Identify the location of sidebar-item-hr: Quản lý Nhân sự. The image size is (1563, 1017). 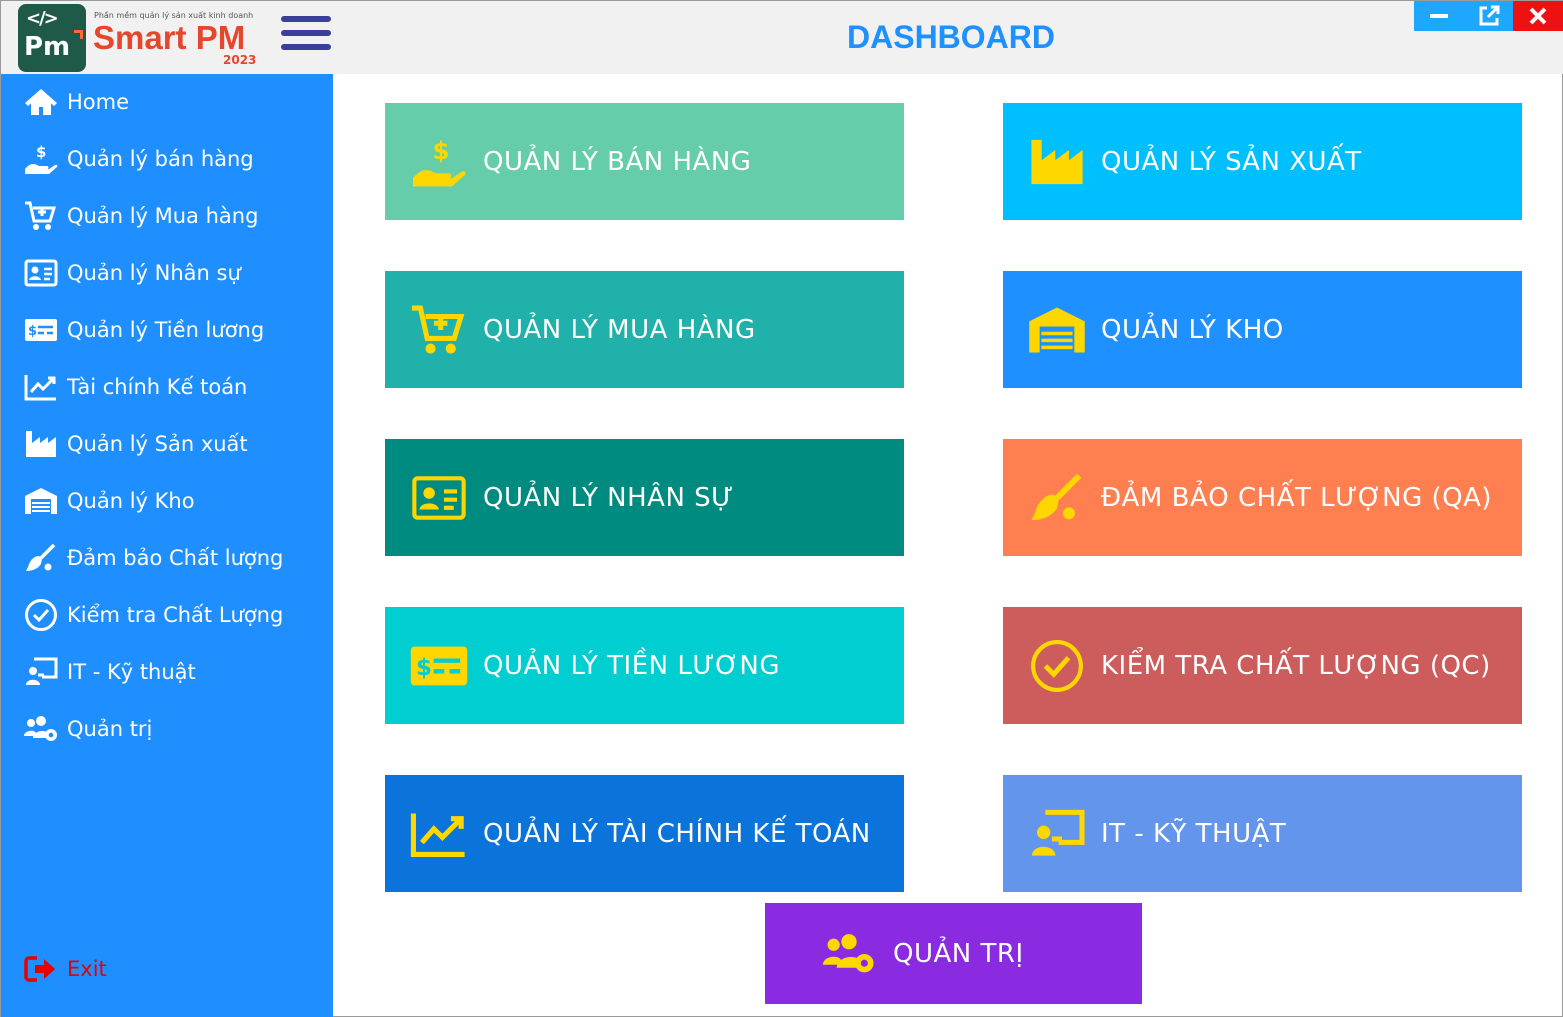
(167, 273).